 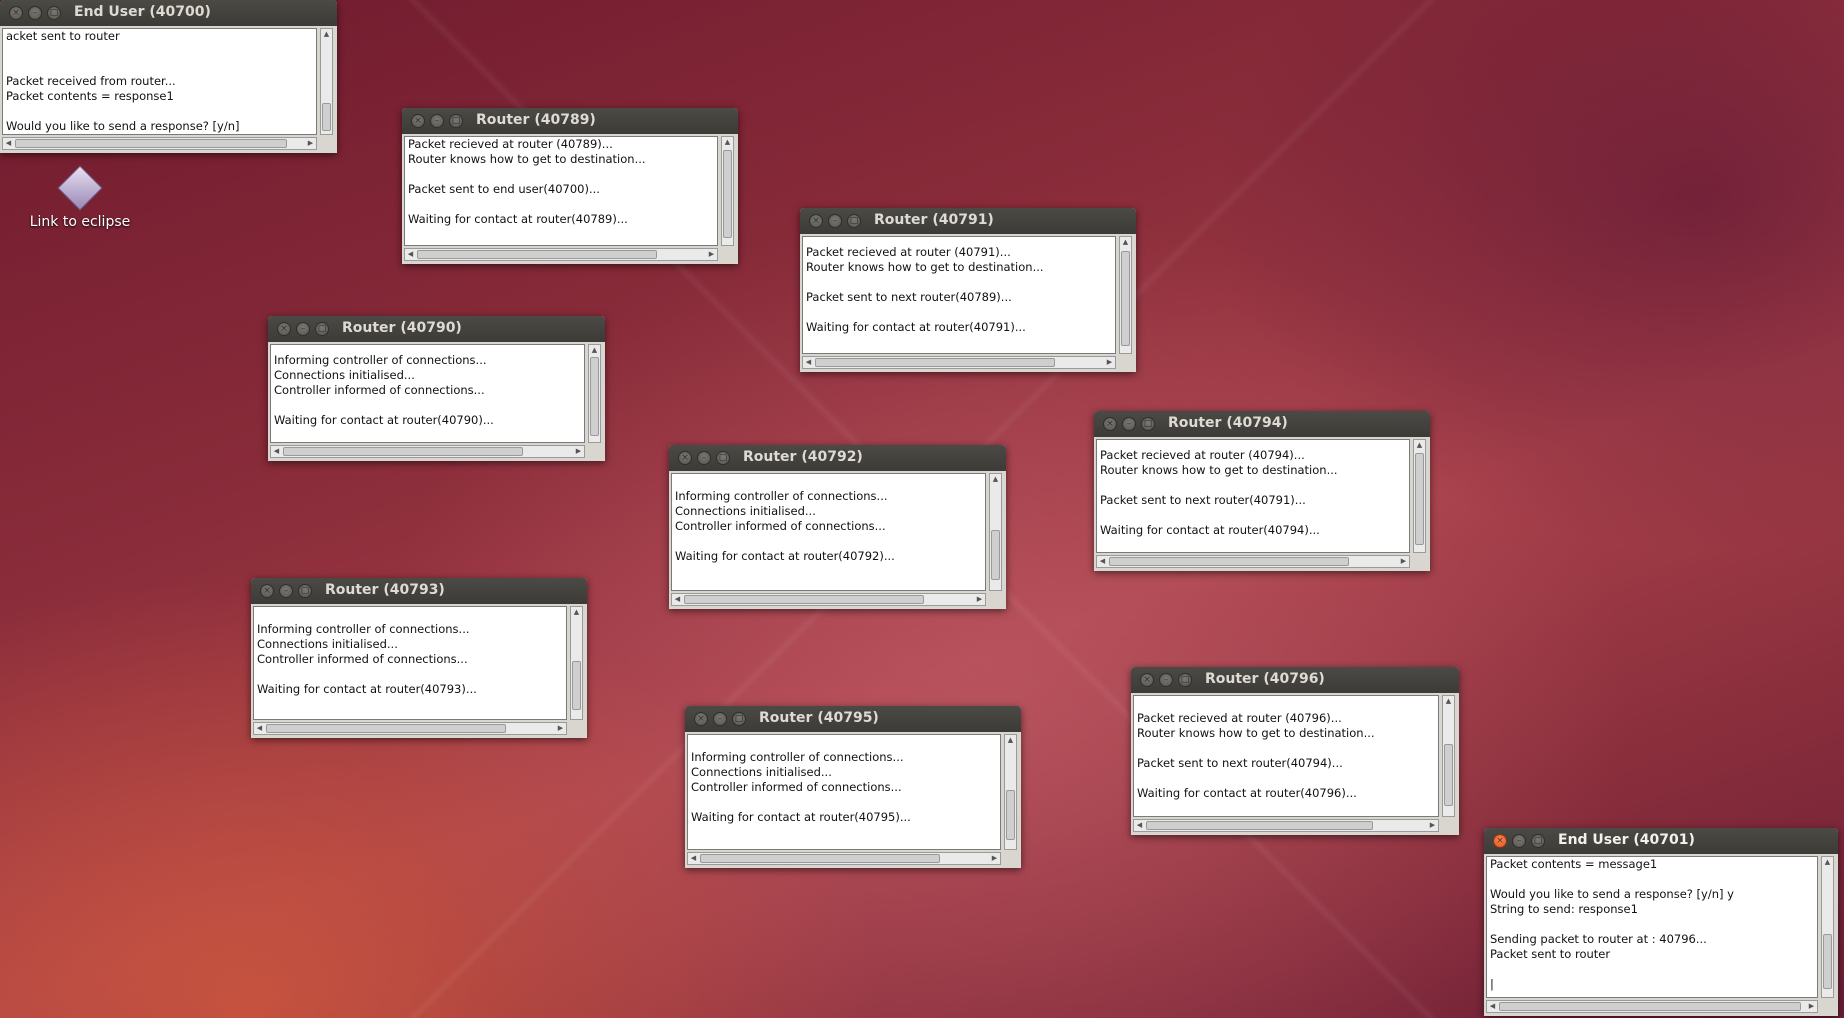 I want to click on window-titlebar: × – □ Router (40794), so click(x=1262, y=424).